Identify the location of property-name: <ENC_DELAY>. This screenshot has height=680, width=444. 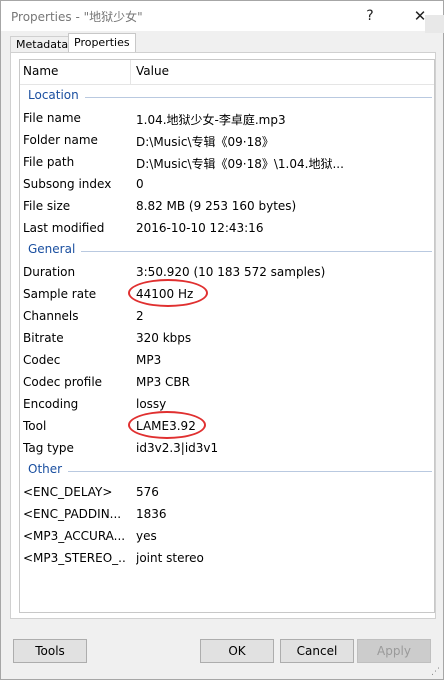
(68, 492).